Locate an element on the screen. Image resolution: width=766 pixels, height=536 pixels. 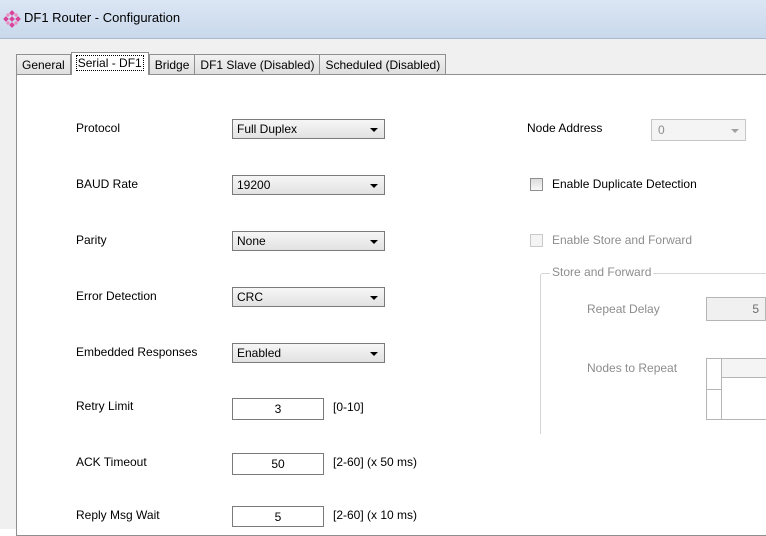
retry-limit-label: Retry Limit is located at coordinates (105, 406).